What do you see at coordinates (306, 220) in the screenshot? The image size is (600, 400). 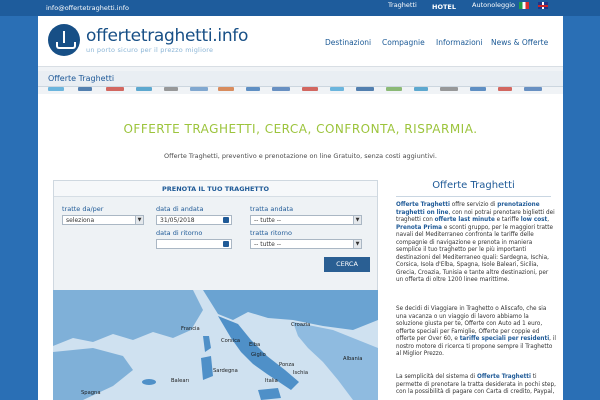 I see `tratta-andata-select: -- tutte -- ▼` at bounding box center [306, 220].